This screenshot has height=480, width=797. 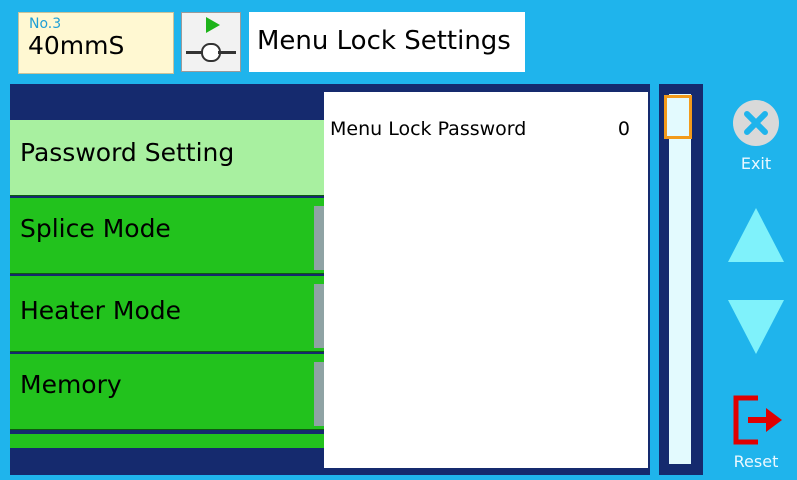 I want to click on exit-label: Exit, so click(x=756, y=163).